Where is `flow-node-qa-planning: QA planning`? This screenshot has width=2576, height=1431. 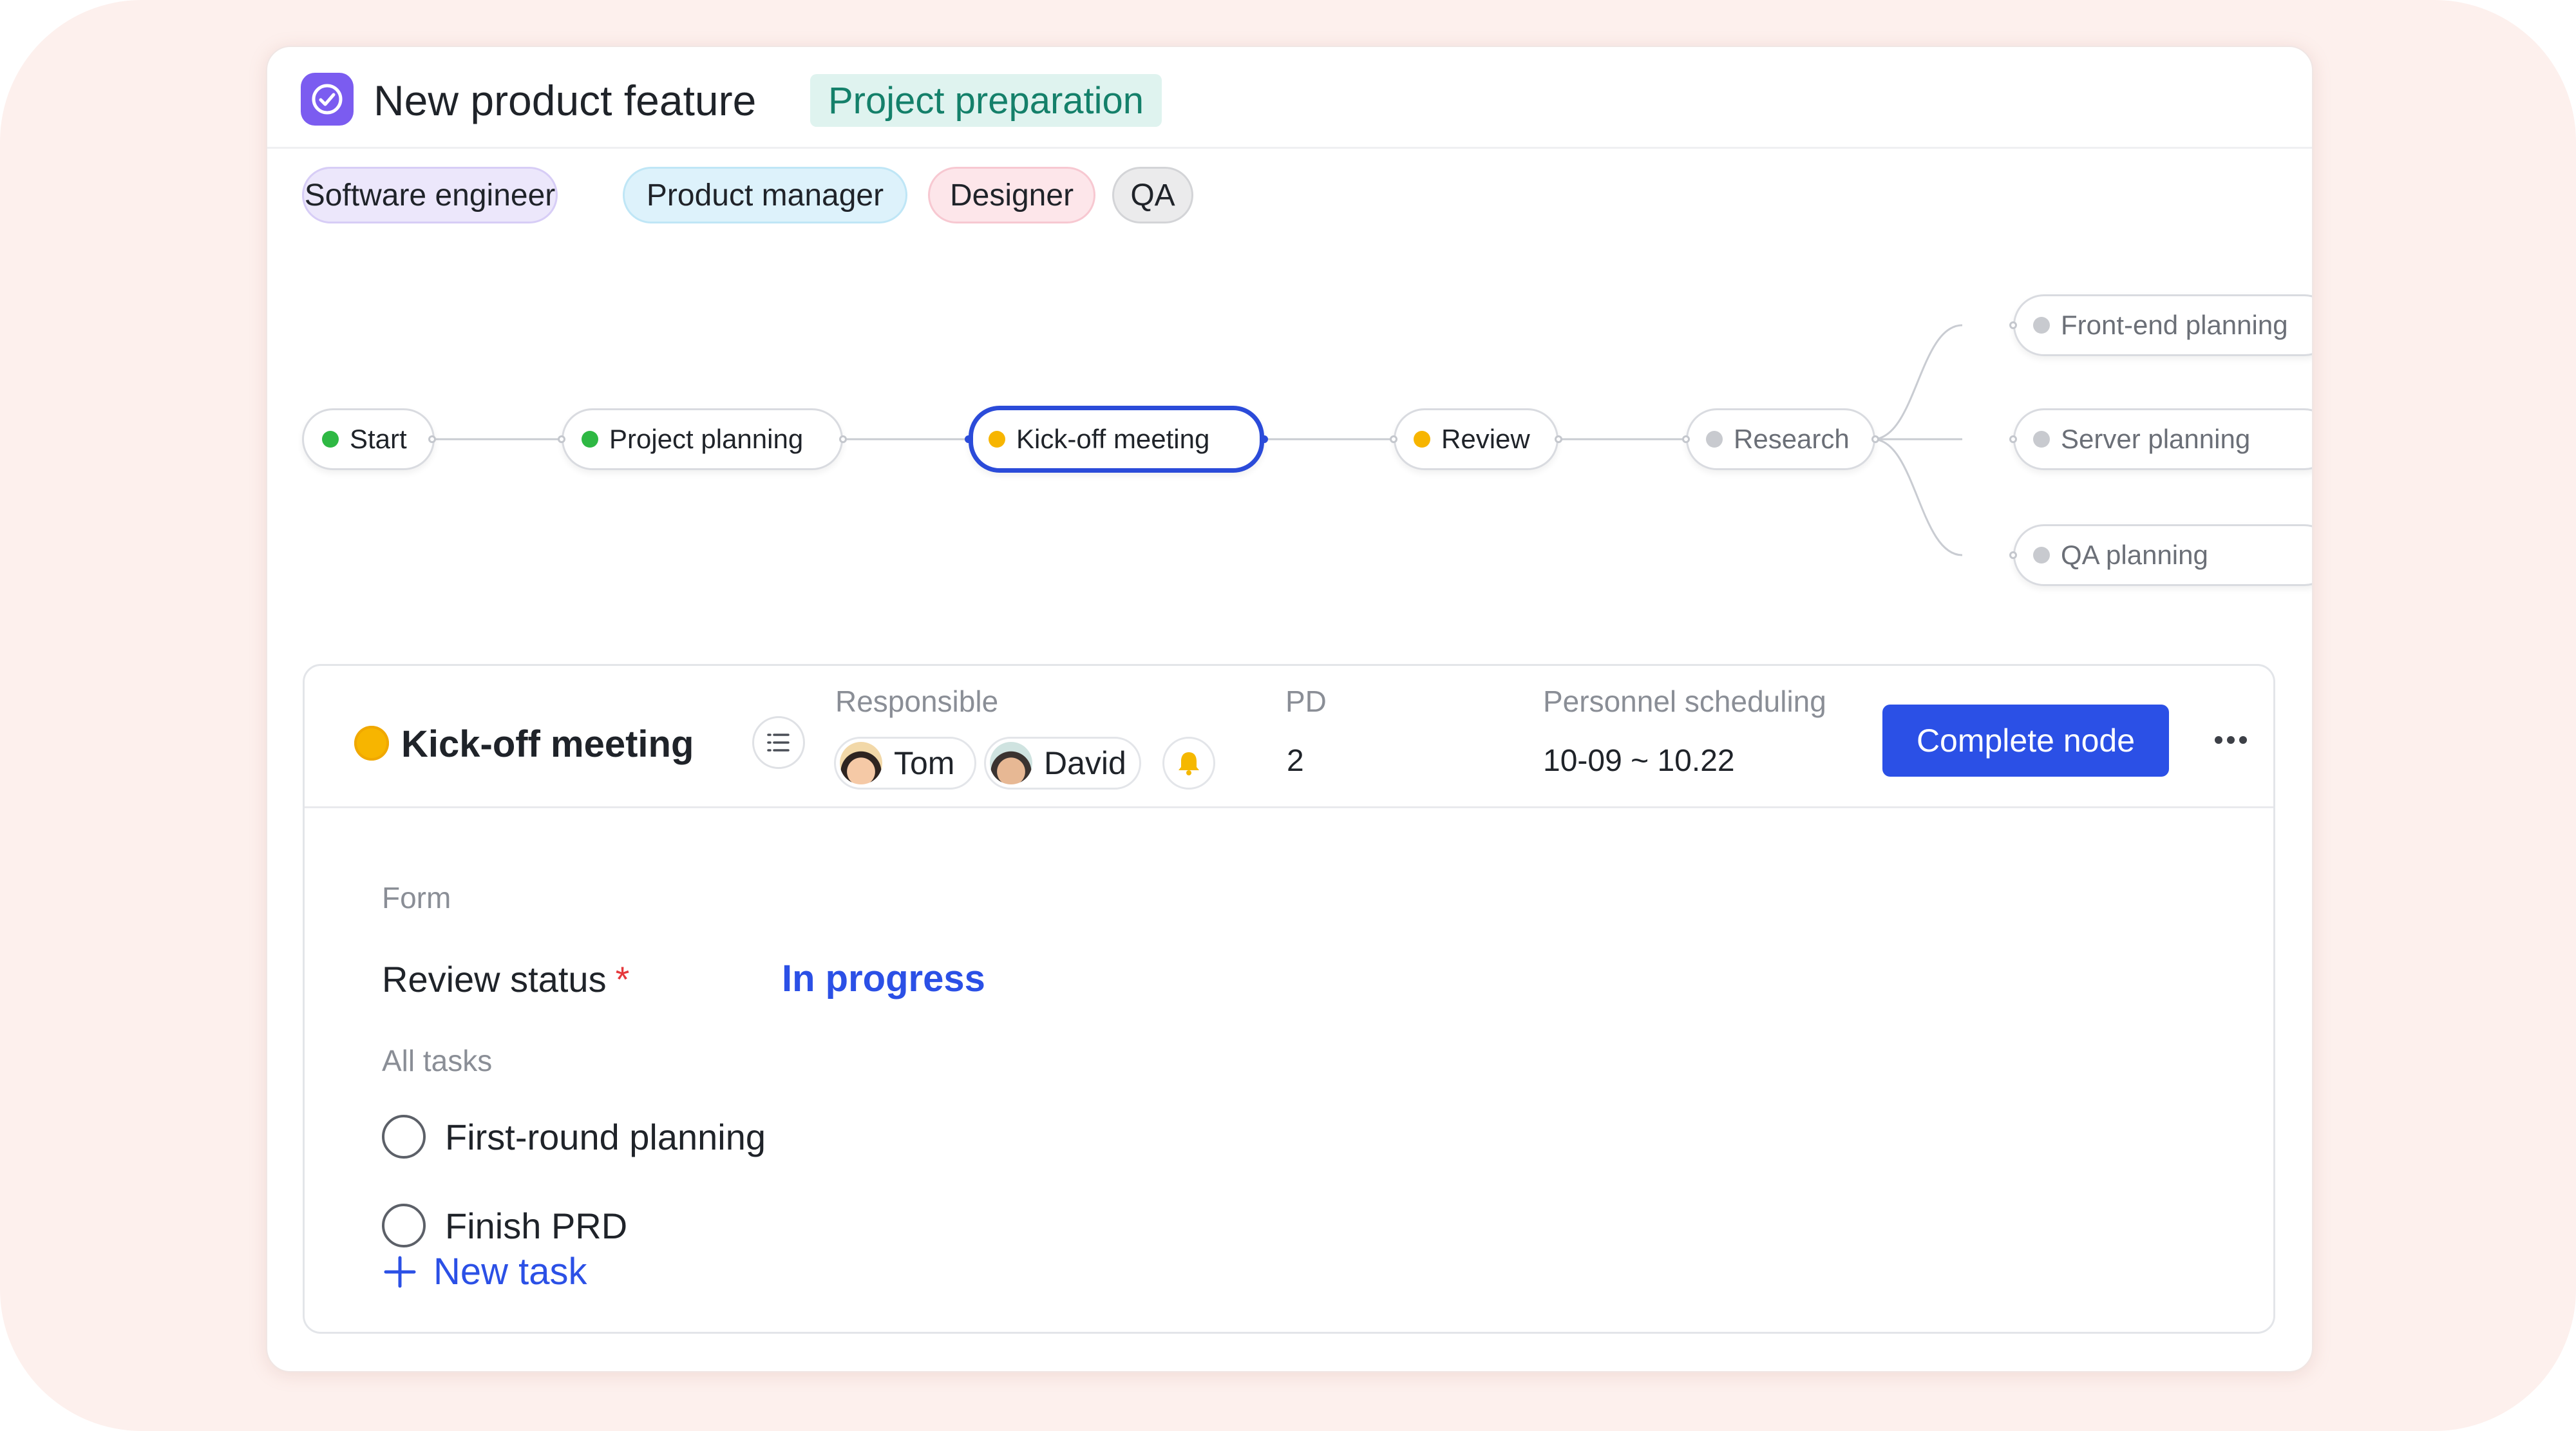
flow-node-qa-planning: QA planning is located at coordinates (2163, 555).